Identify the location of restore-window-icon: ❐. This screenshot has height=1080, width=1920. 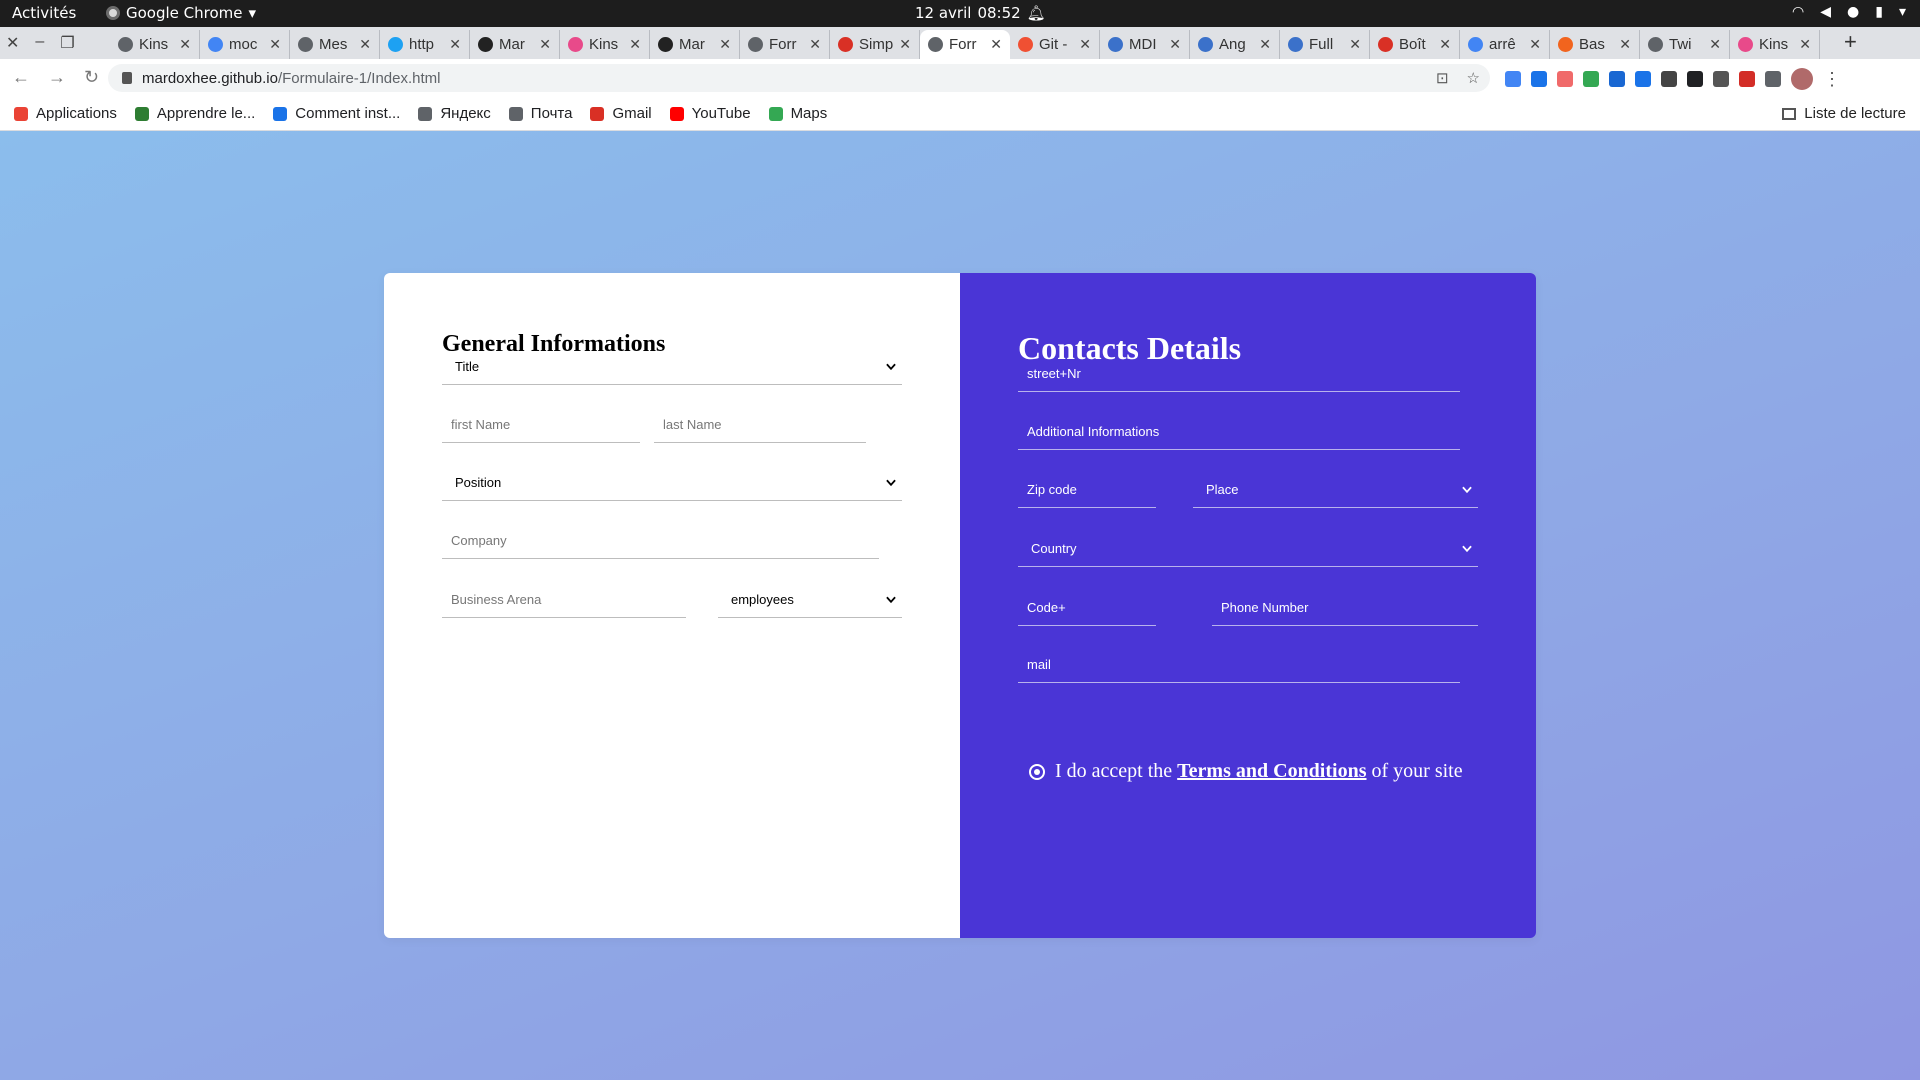
(67, 43).